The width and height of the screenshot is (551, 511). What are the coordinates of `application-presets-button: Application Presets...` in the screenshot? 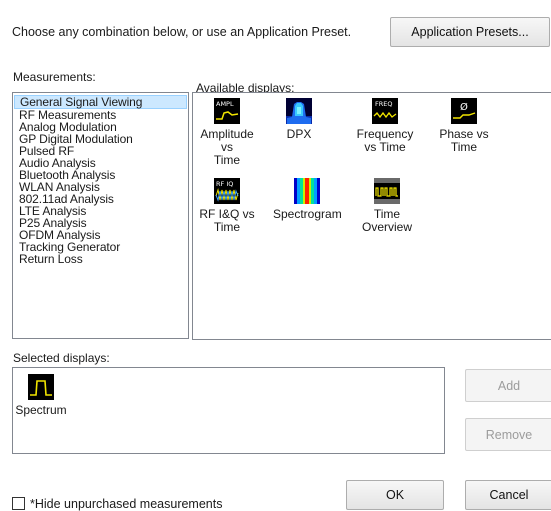 It's located at (470, 32).